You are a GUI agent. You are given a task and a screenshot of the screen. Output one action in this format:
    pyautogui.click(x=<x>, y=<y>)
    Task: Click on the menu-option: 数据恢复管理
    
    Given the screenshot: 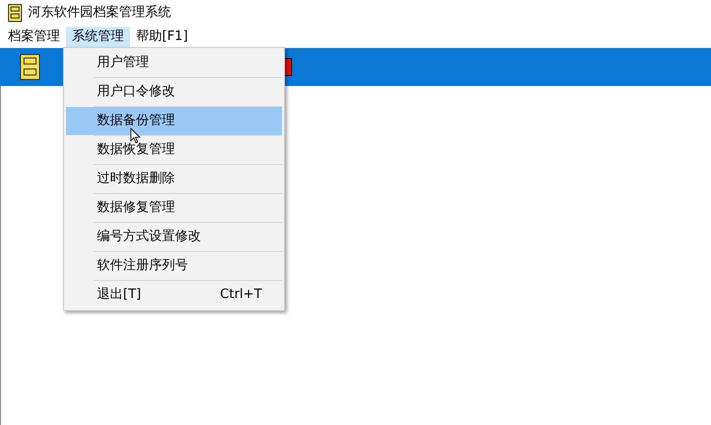 What is the action you would take?
    pyautogui.click(x=174, y=150)
    